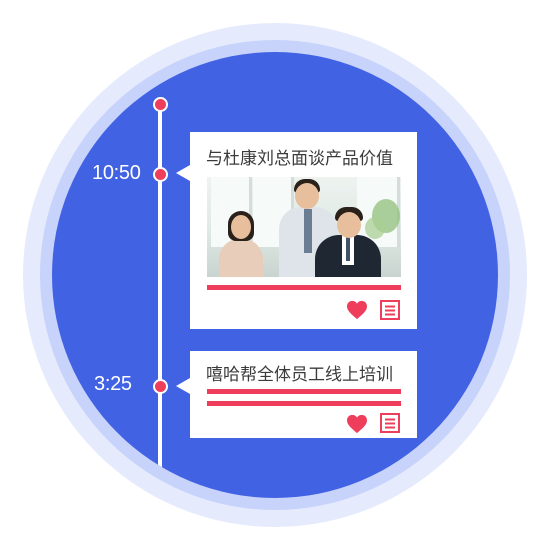 This screenshot has width=550, height=550. I want to click on card-title: 嘻哈帮全体员工线上培训, so click(299, 375).